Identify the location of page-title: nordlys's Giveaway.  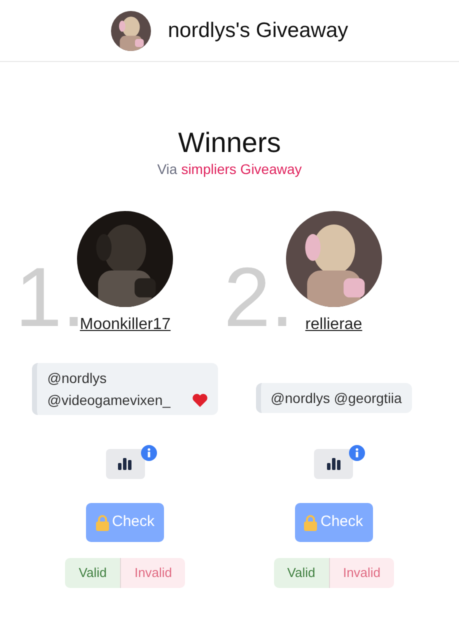
(258, 31).